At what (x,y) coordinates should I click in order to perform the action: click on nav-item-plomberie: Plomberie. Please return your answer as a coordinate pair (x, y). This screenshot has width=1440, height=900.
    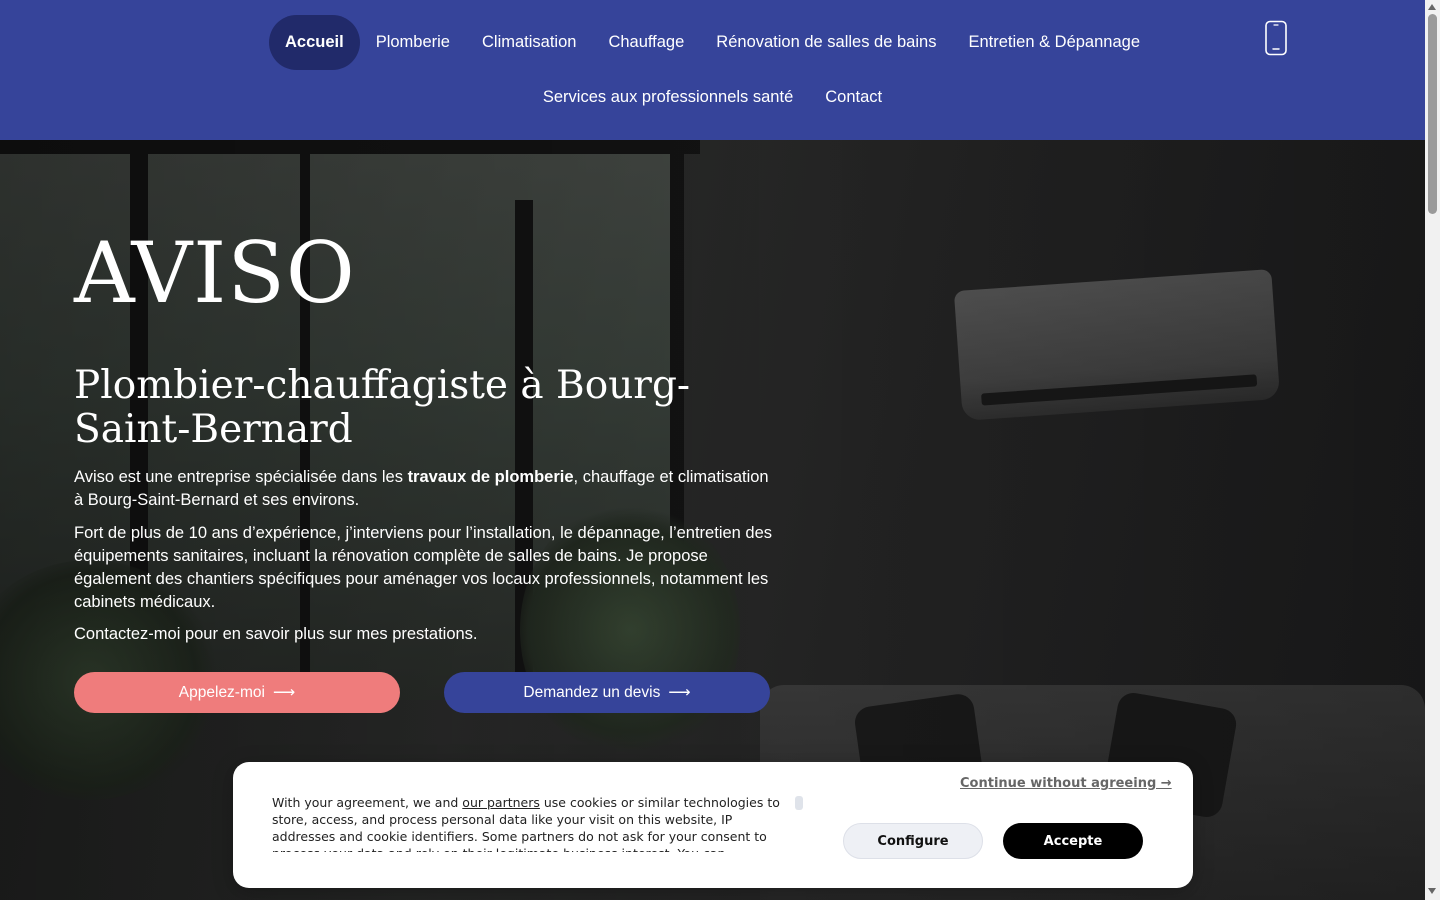
    Looking at the image, I should click on (413, 42).